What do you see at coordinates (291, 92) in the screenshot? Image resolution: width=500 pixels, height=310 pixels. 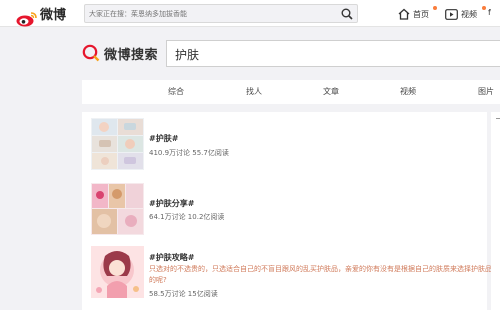 I see `result-tabs: 综合 找人 文章 视频 图片` at bounding box center [291, 92].